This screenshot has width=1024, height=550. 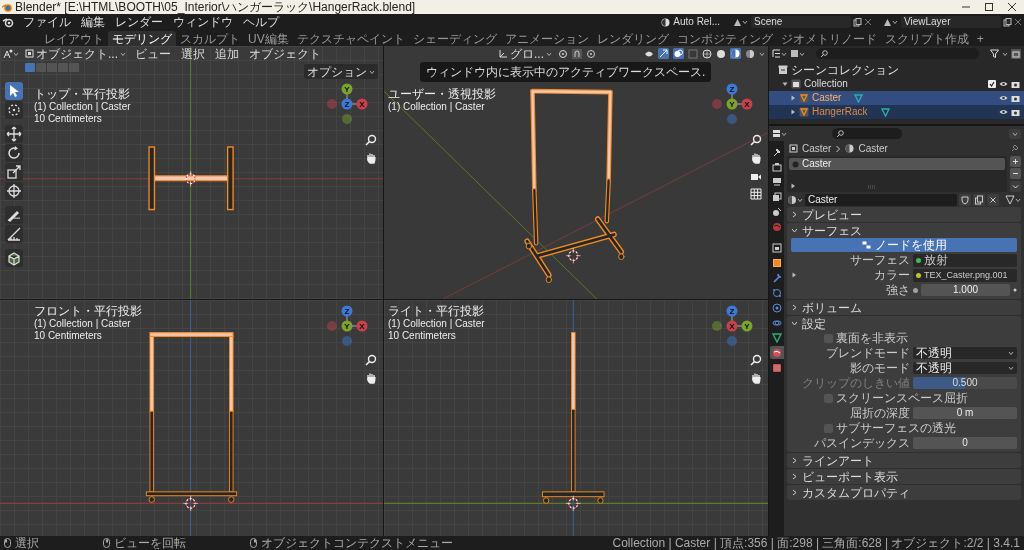 What do you see at coordinates (663, 53) in the screenshot?
I see `gizmo-toggle-icon` at bounding box center [663, 53].